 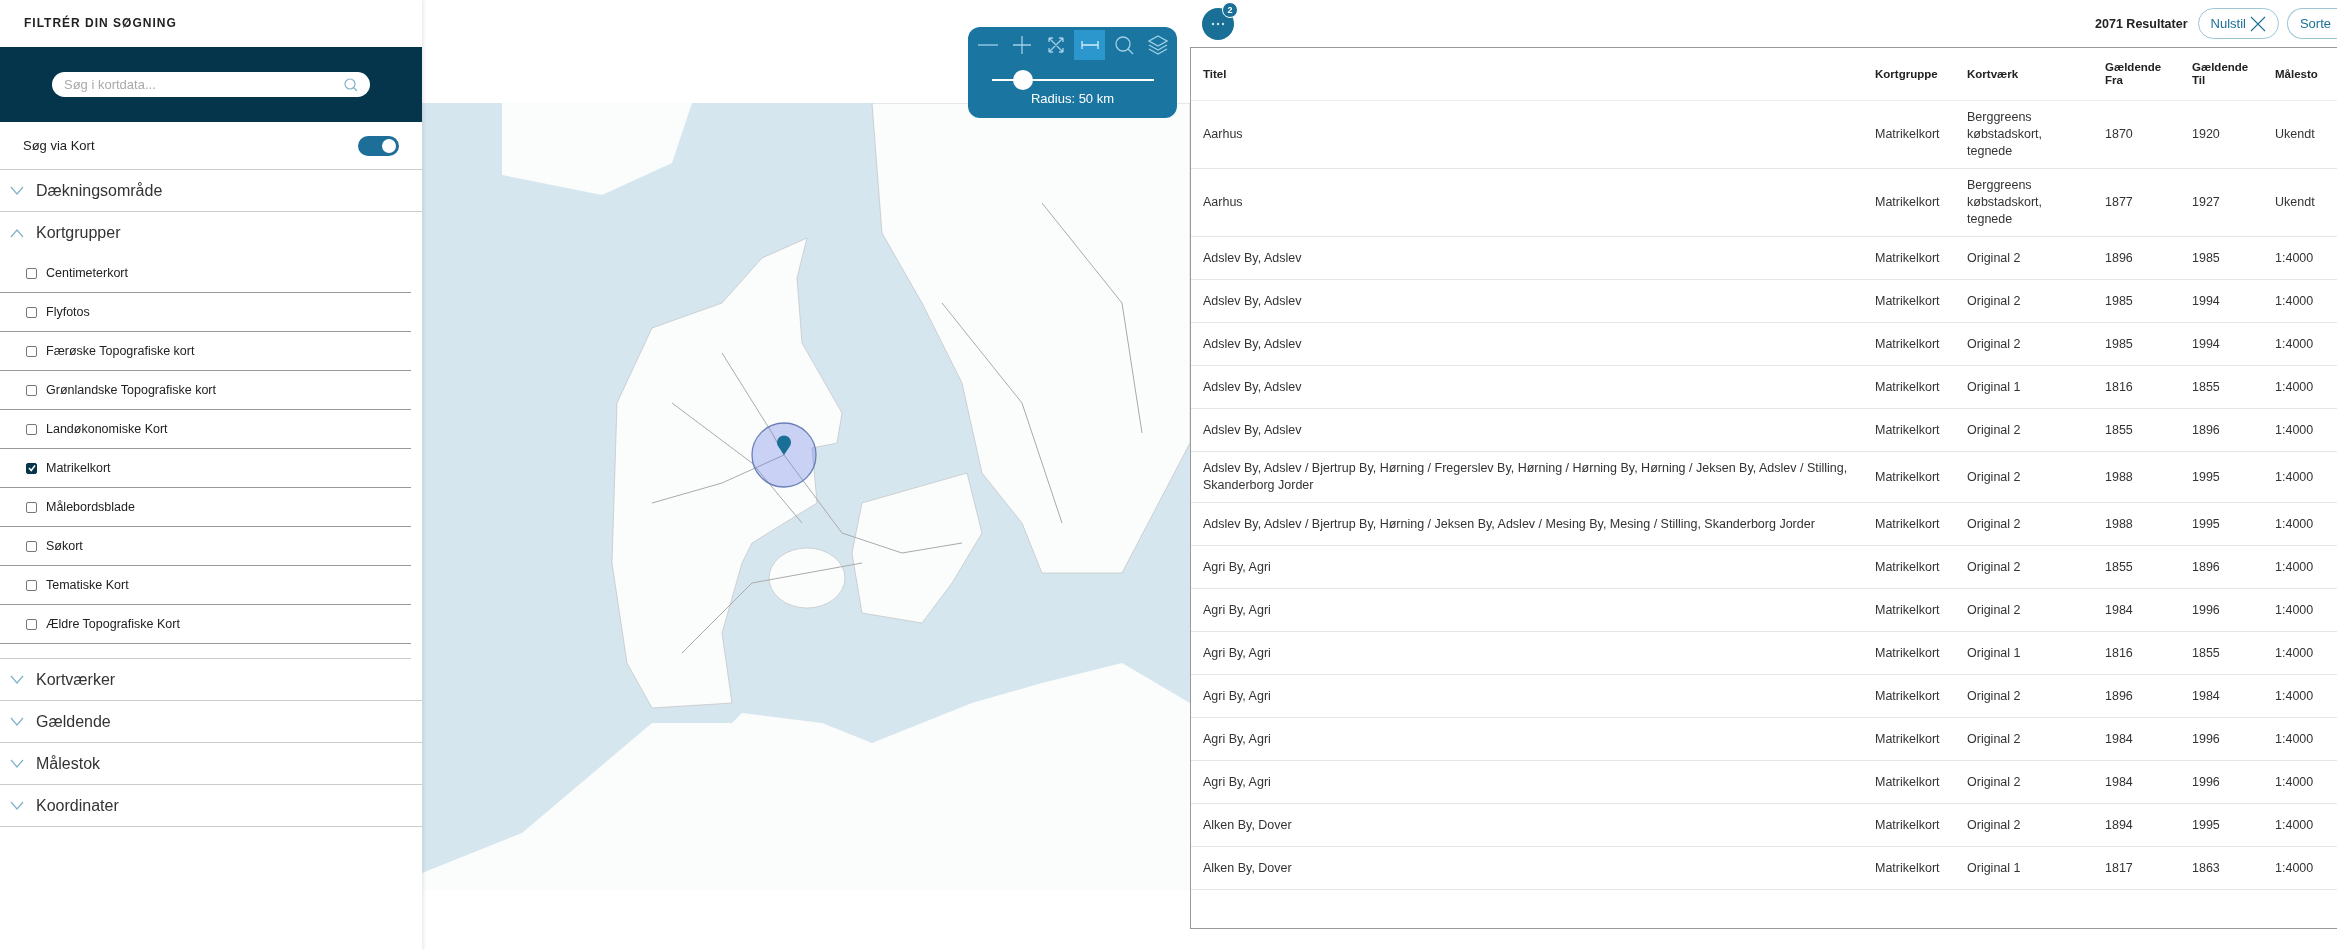 What do you see at coordinates (2311, 23) in the screenshot?
I see `sort-button: Sorte` at bounding box center [2311, 23].